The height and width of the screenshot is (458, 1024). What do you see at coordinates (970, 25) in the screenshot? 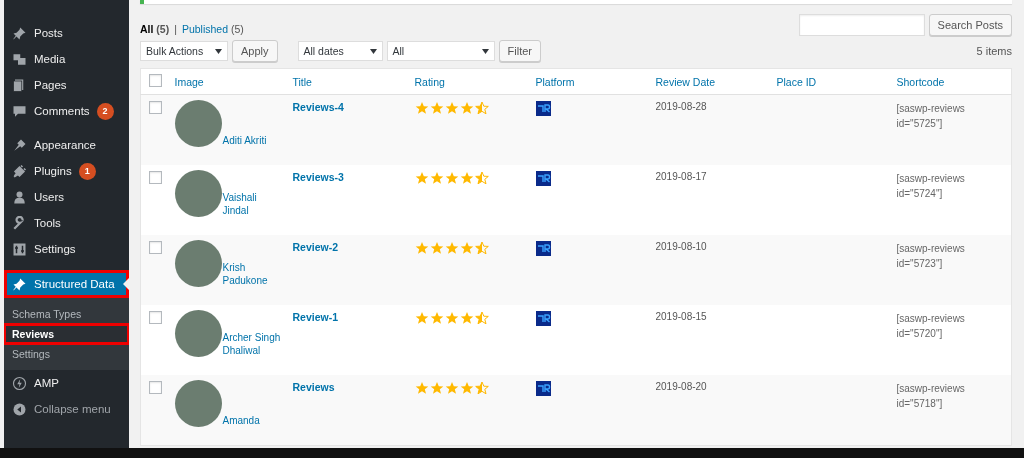
I see `search-button: Search Posts` at bounding box center [970, 25].